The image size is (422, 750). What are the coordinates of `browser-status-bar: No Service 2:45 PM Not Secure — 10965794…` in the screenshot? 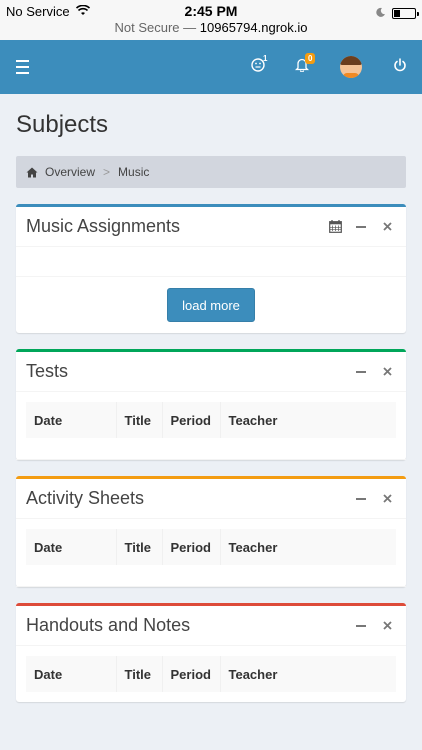 It's located at (211, 20).